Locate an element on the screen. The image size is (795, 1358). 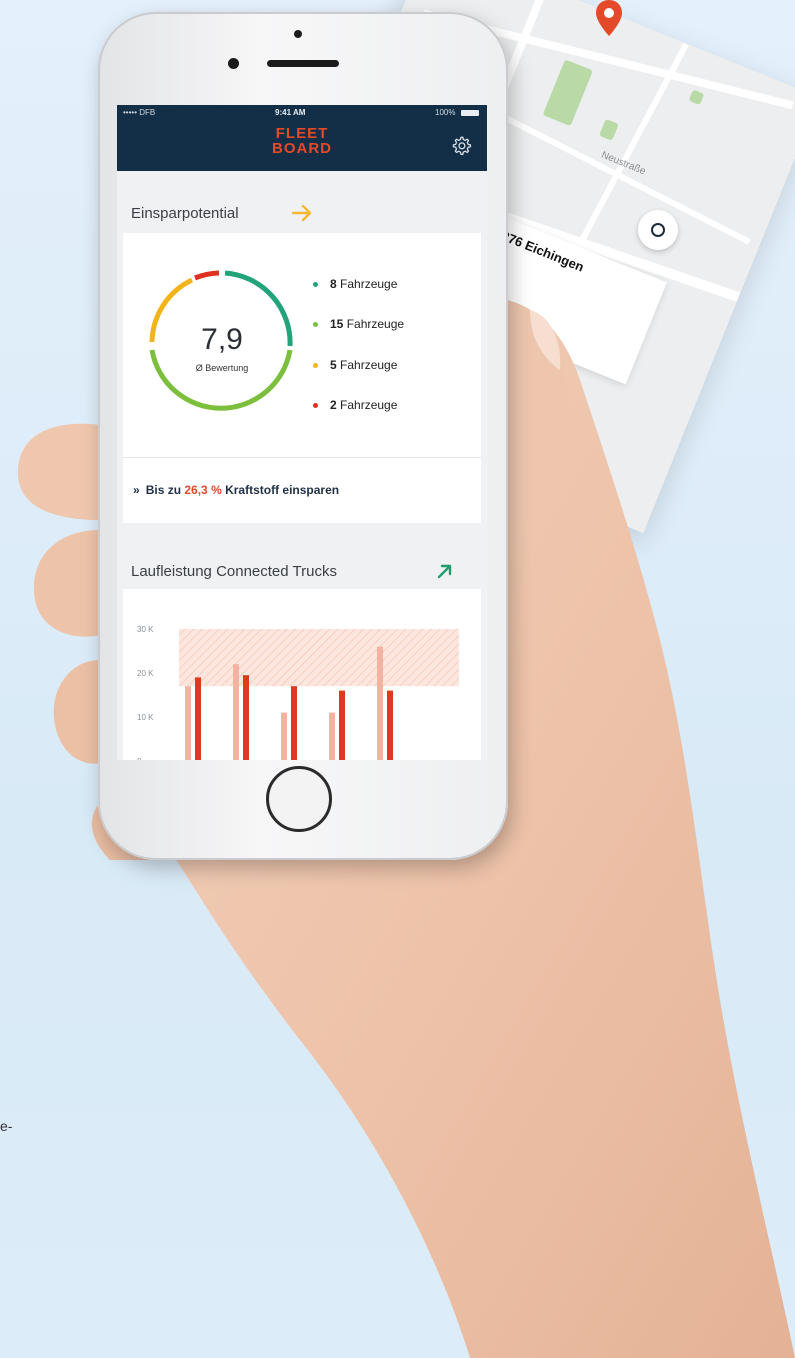
app-header: FLEET BOARD is located at coordinates (302, 146).